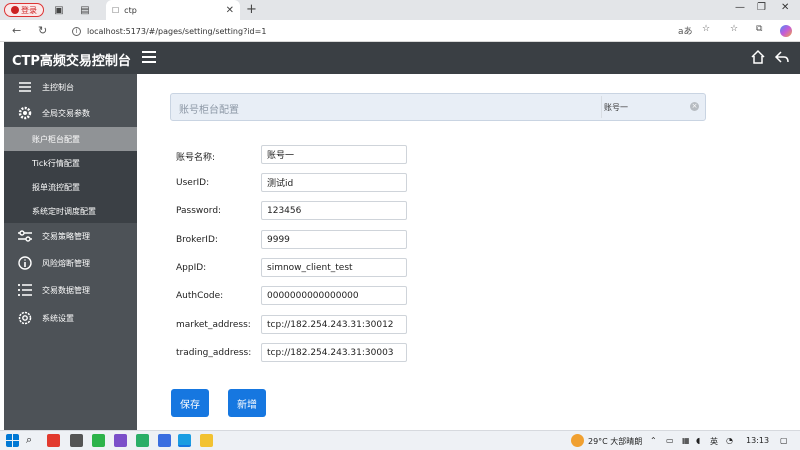 The image size is (800, 450). Describe the element at coordinates (70, 87) in the screenshot. I see `sidebar-item-main-console: 主控制台` at that location.